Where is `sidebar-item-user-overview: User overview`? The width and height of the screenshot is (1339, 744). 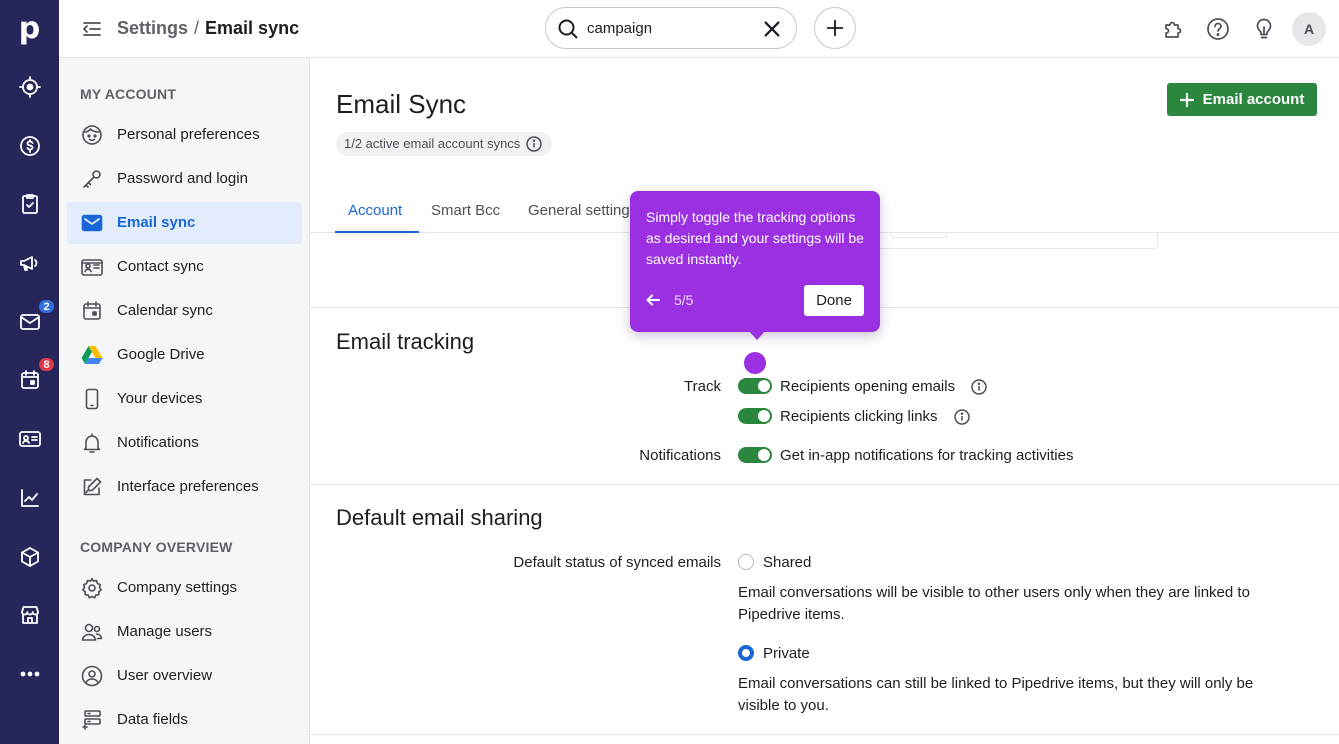
sidebar-item-user-overview: User overview is located at coordinates (184, 676).